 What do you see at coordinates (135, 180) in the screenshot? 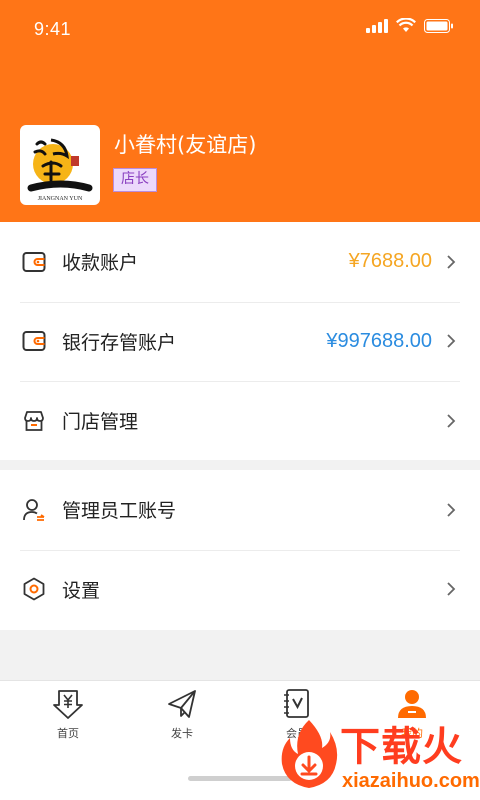
I see `role-badge: 店长` at bounding box center [135, 180].